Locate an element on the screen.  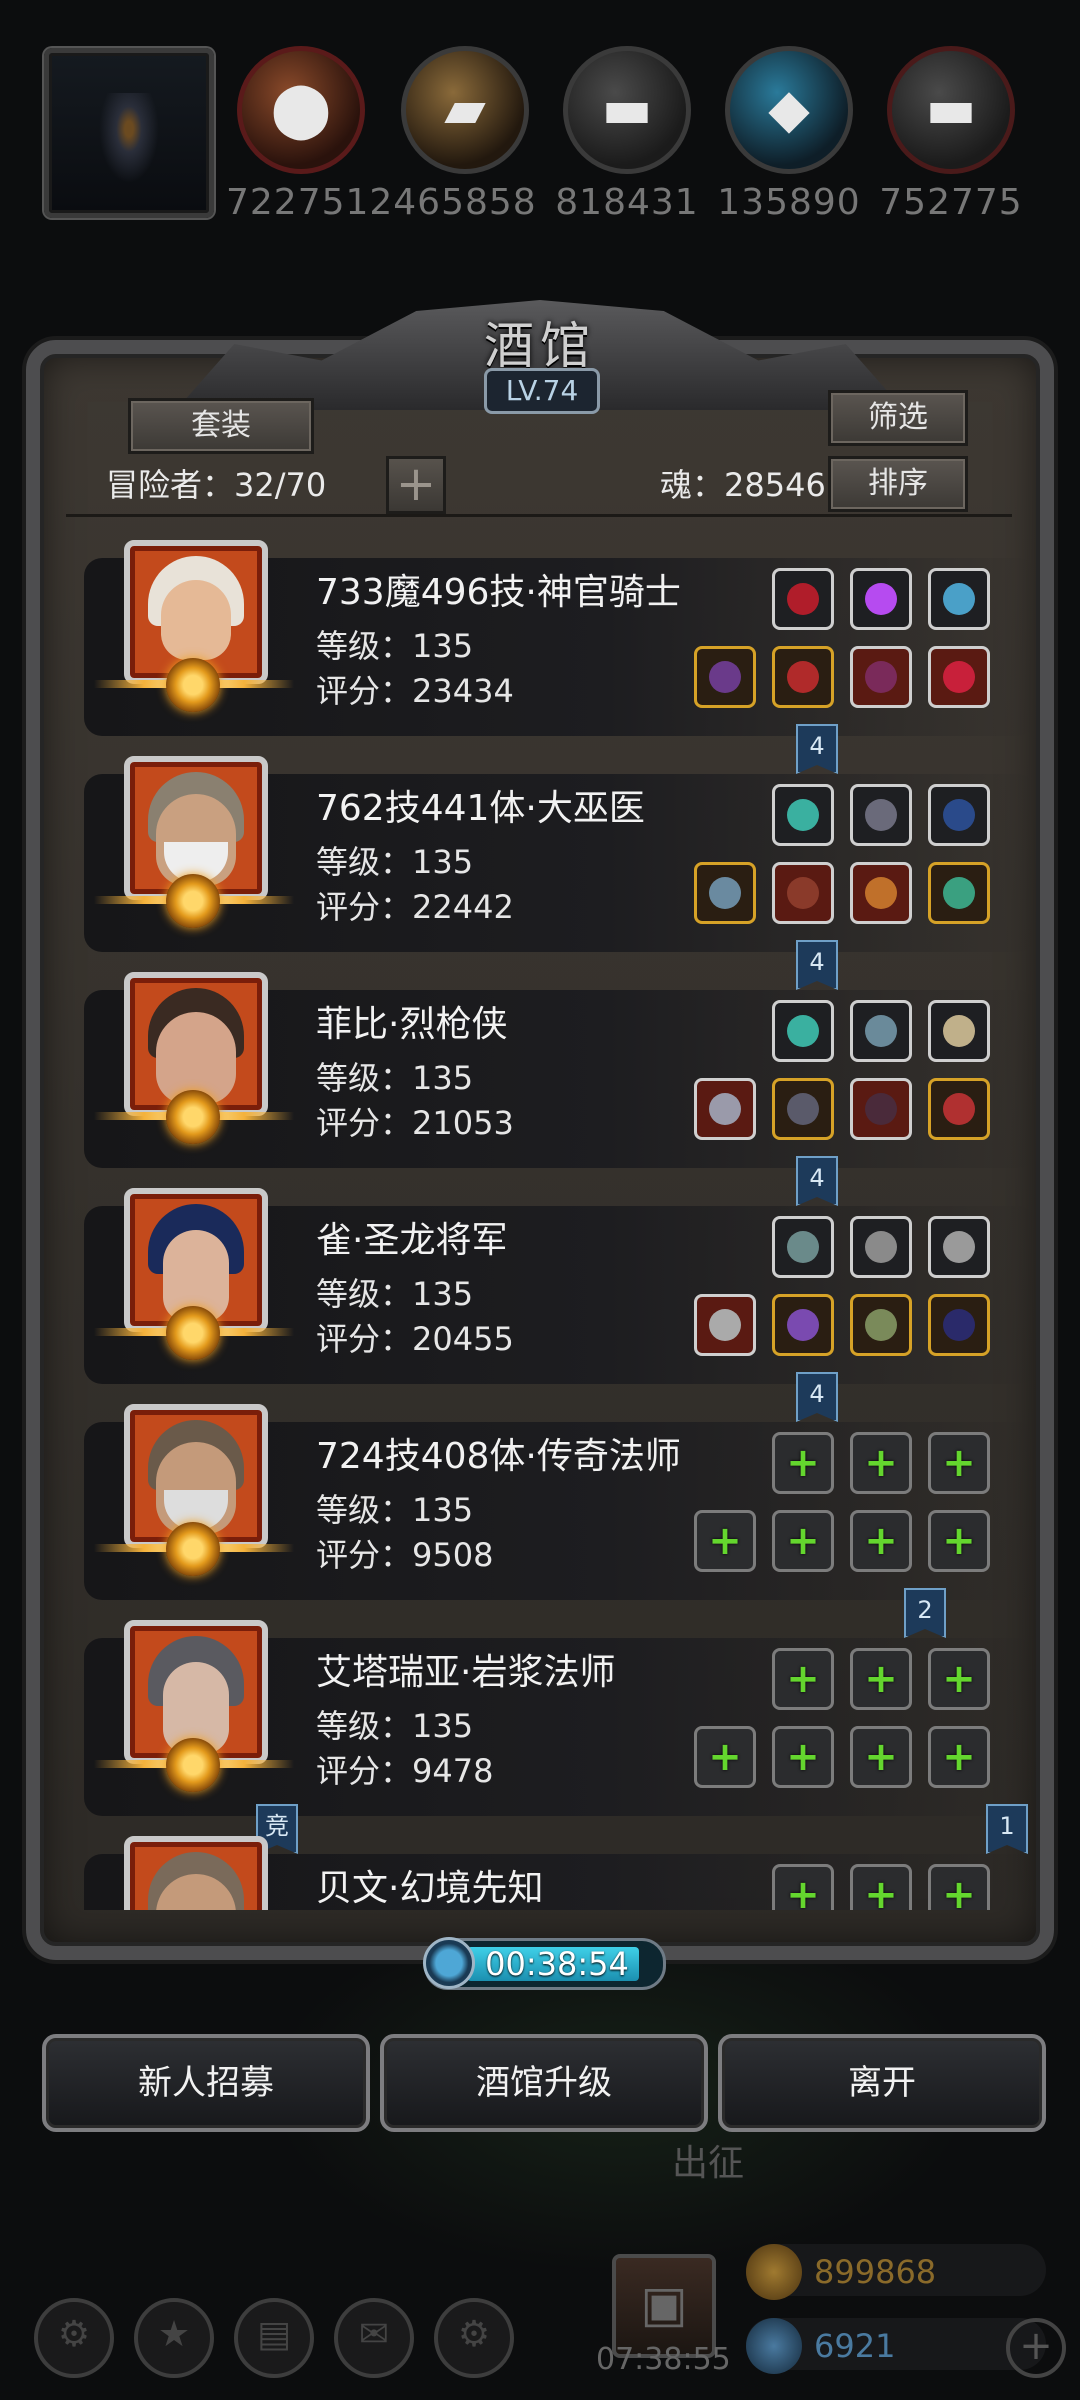
goggles-icon is located at coordinates (881, 1031).